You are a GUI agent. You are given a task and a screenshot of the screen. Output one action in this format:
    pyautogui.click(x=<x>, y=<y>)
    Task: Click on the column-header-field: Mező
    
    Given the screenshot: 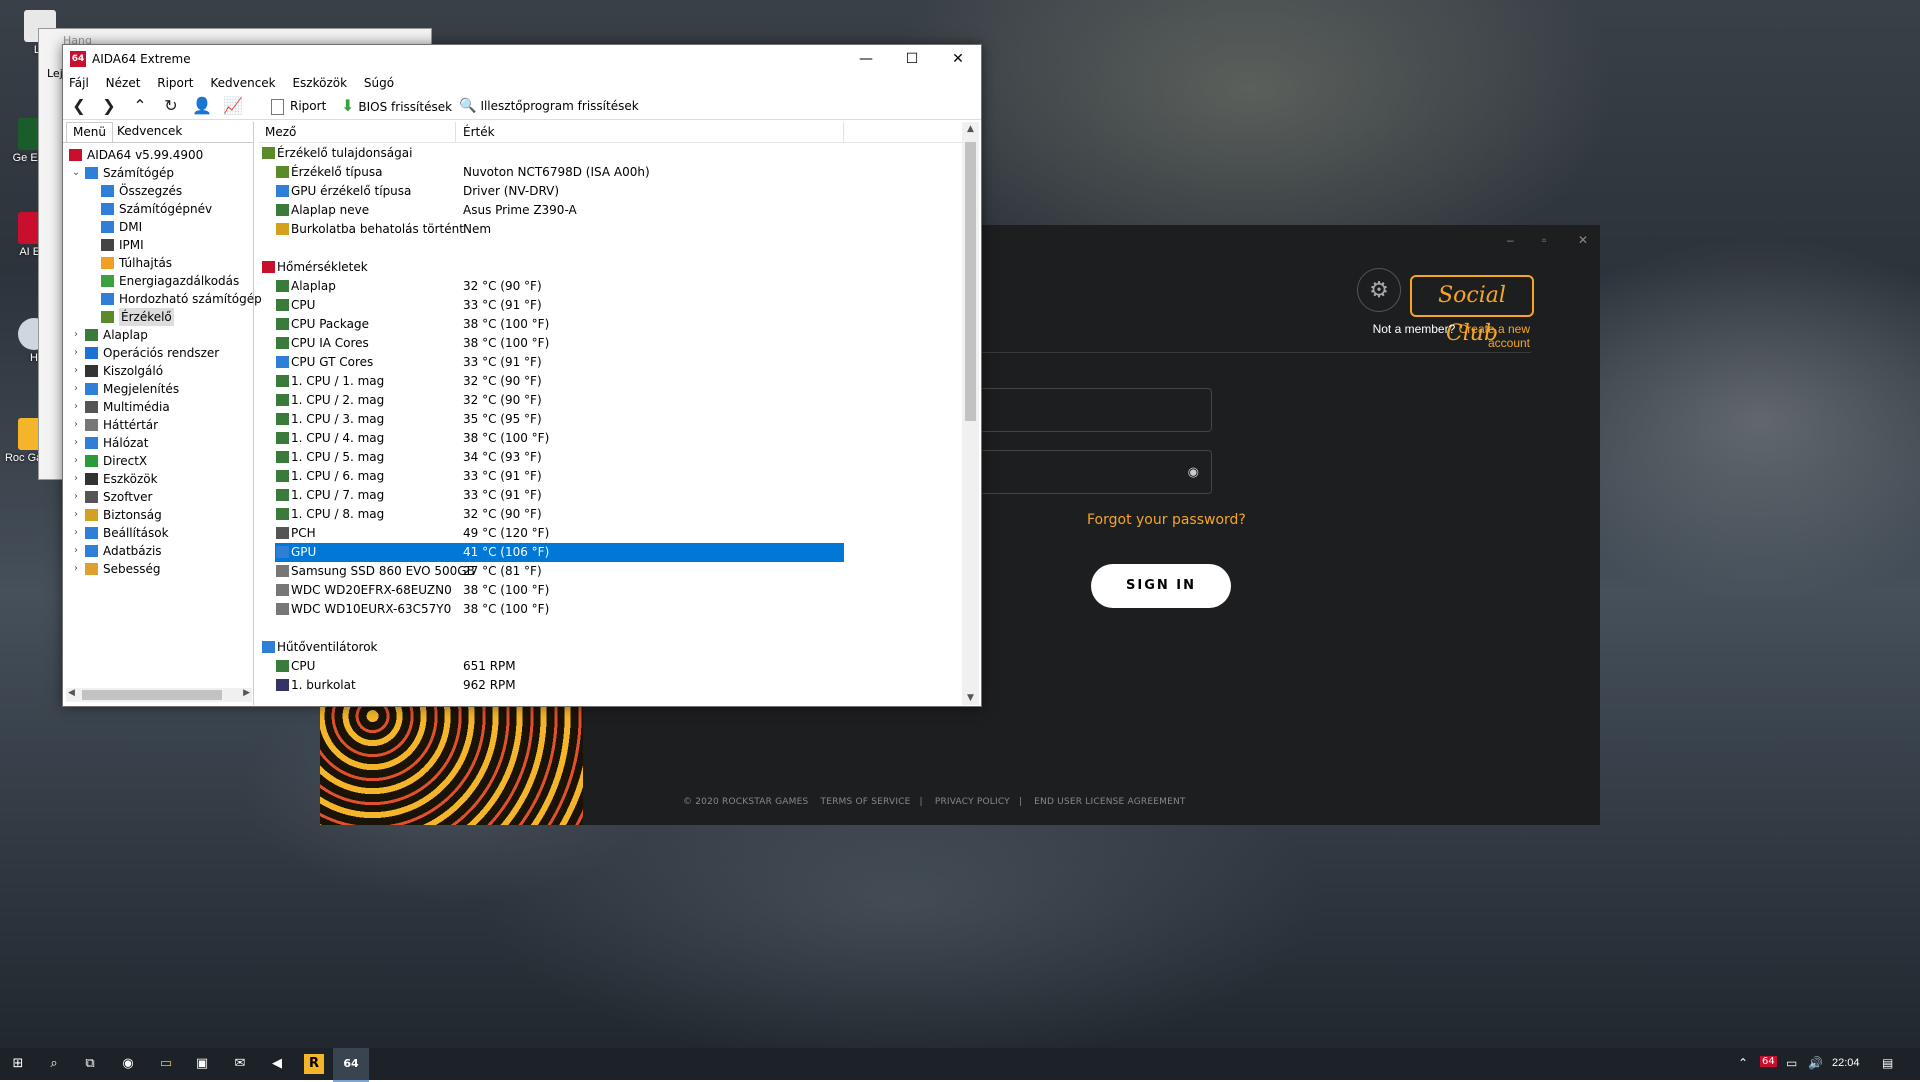 What is the action you would take?
    pyautogui.click(x=280, y=132)
    